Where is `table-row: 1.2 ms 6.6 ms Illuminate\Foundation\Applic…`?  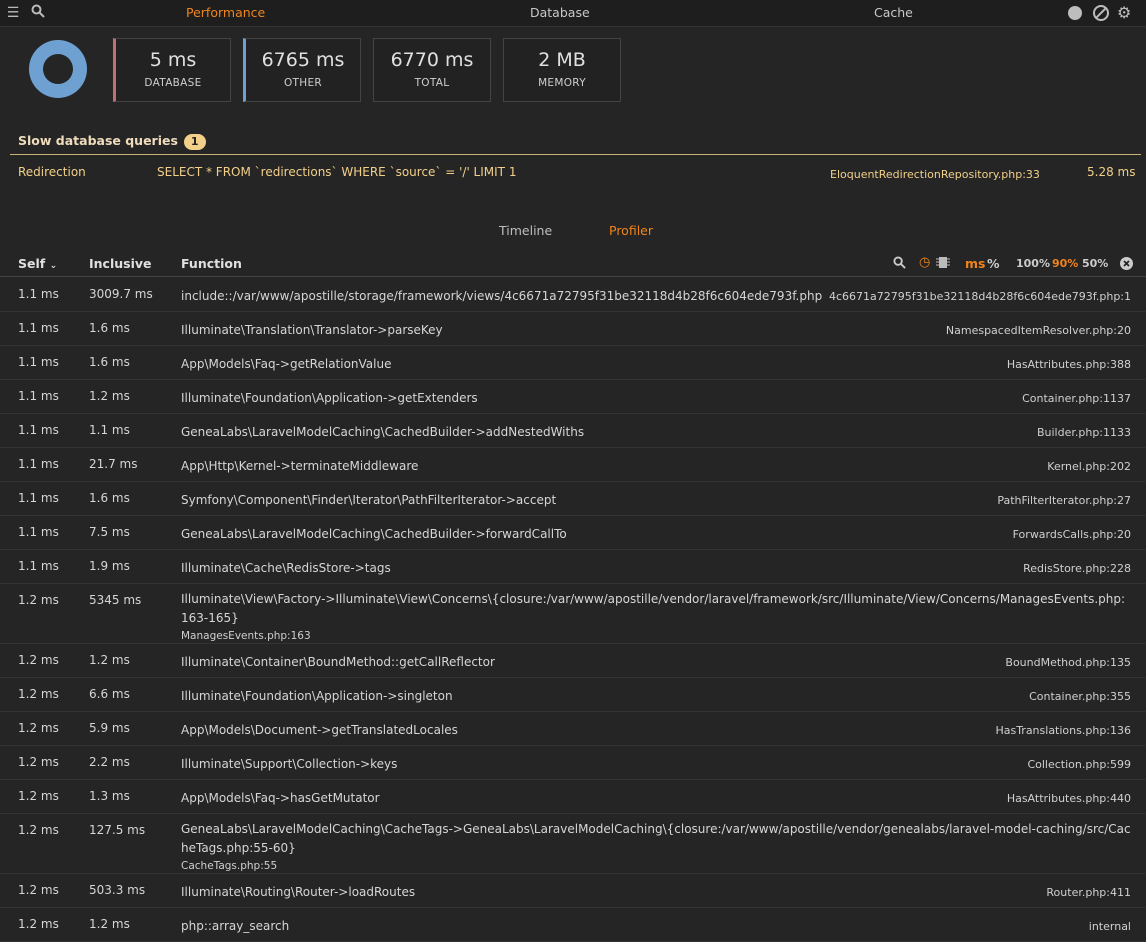 table-row: 1.2 ms 6.6 ms Illuminate\Foundation\Applic… is located at coordinates (573, 694).